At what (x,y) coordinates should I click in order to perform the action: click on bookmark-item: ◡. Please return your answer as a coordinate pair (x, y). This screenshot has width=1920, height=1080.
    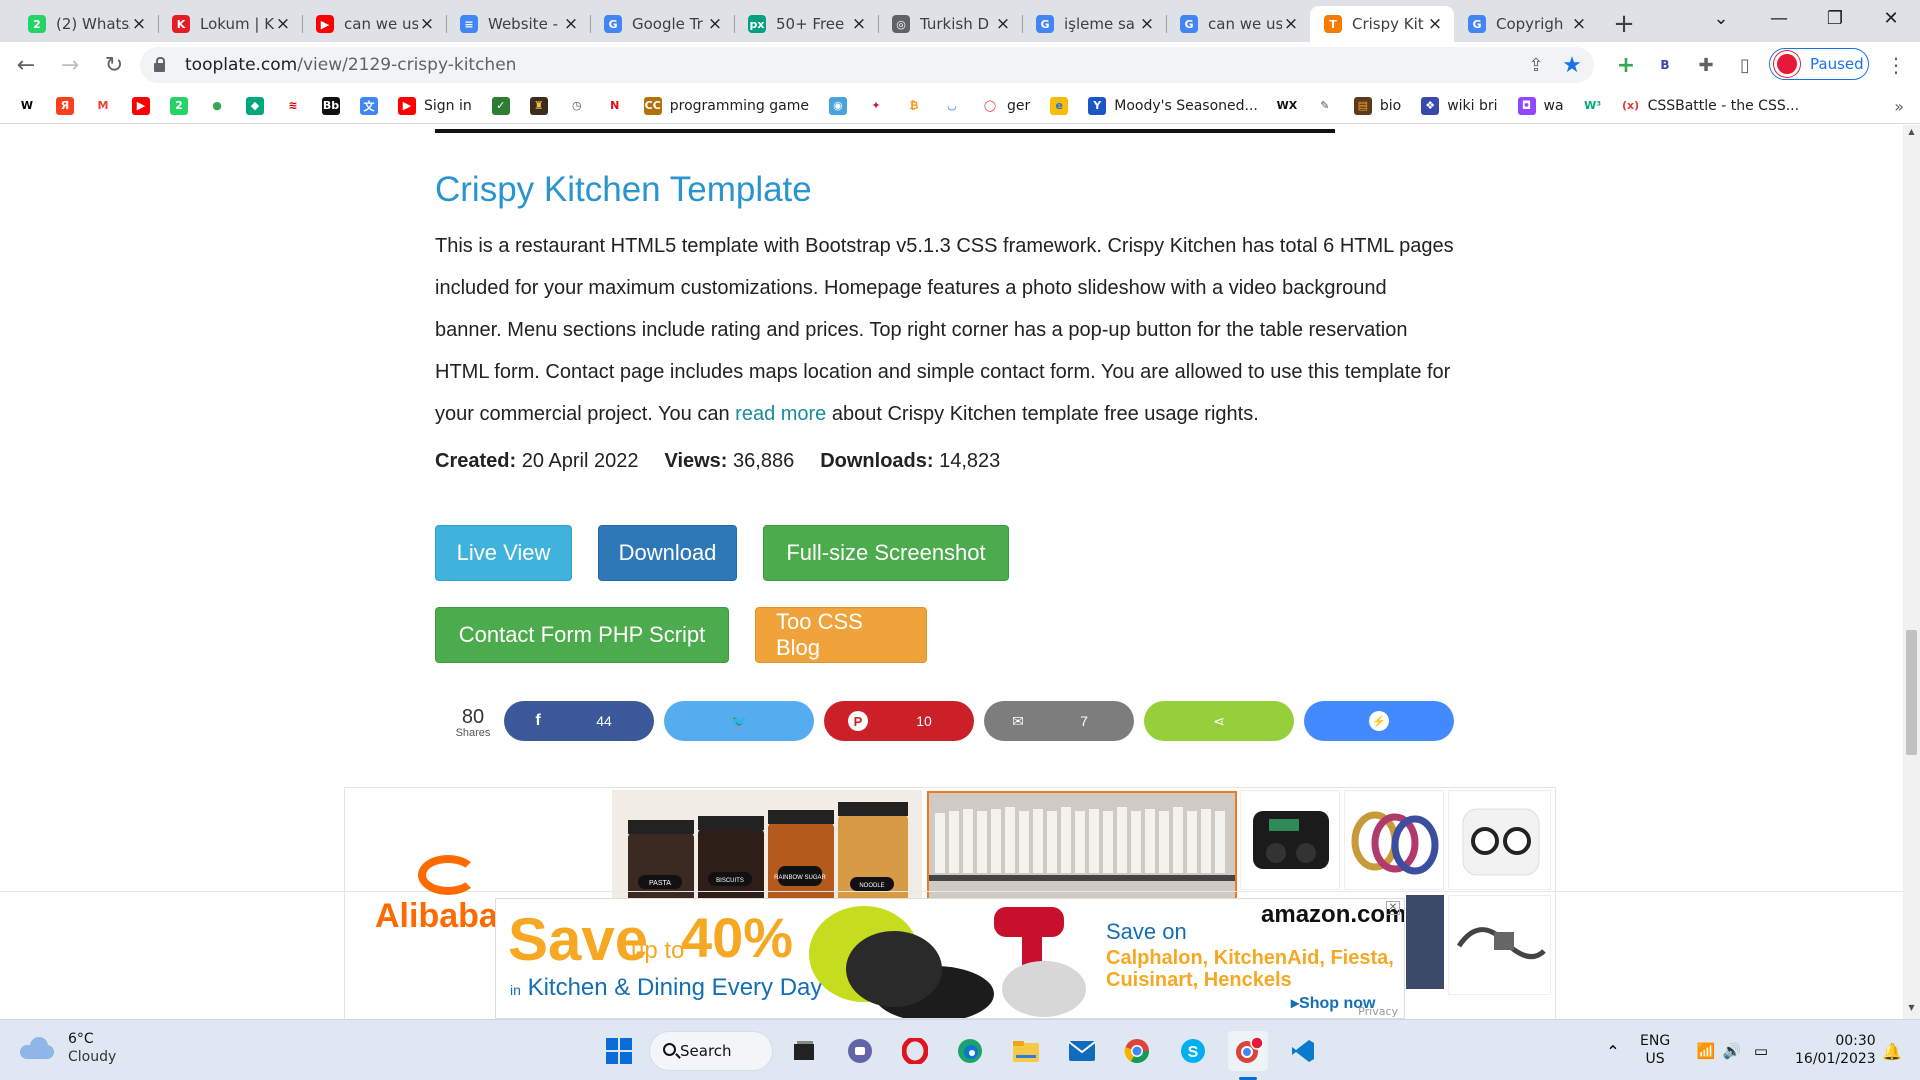
    Looking at the image, I should click on (951, 105).